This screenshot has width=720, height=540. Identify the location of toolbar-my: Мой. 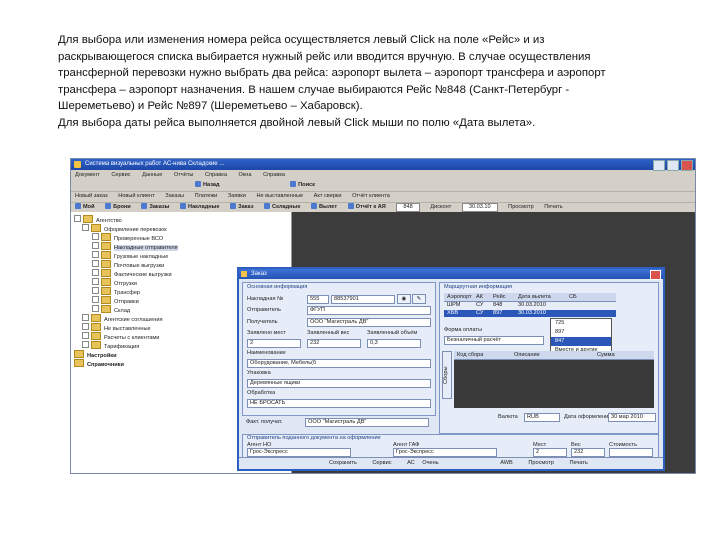
(85, 206).